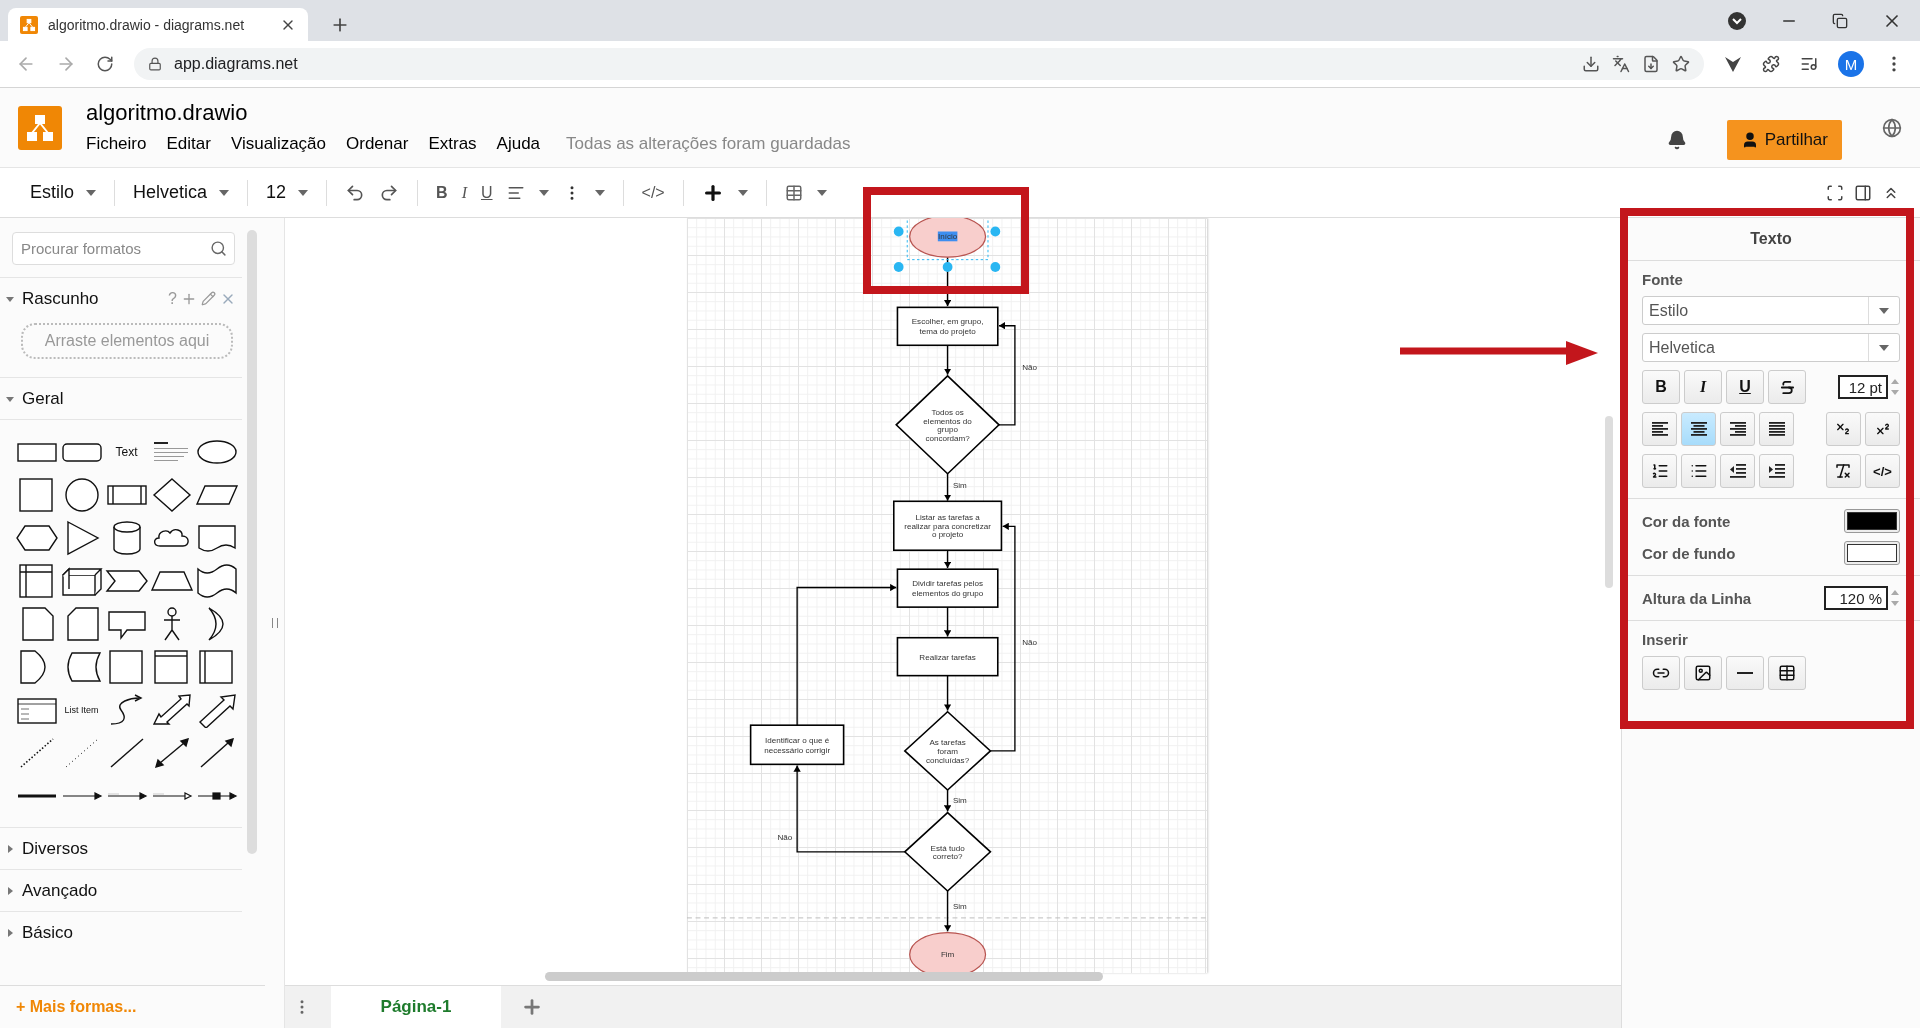 This screenshot has width=1920, height=1028. What do you see at coordinates (1651, 64) in the screenshot?
I see `file-icon` at bounding box center [1651, 64].